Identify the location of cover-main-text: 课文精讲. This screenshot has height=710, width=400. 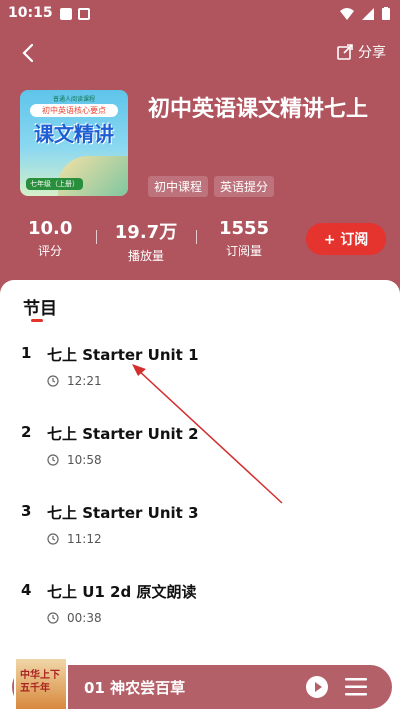
(74, 134).